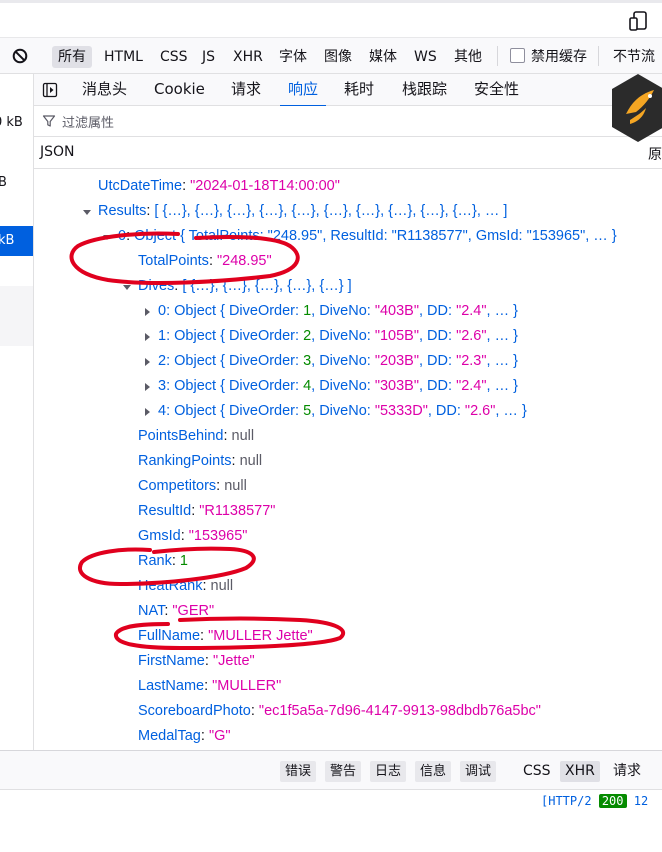 This screenshot has height=852, width=662. What do you see at coordinates (267, 286) in the screenshot?
I see `json-preview: [ {…}, {…}, {…}, {…}, {…} ]` at bounding box center [267, 286].